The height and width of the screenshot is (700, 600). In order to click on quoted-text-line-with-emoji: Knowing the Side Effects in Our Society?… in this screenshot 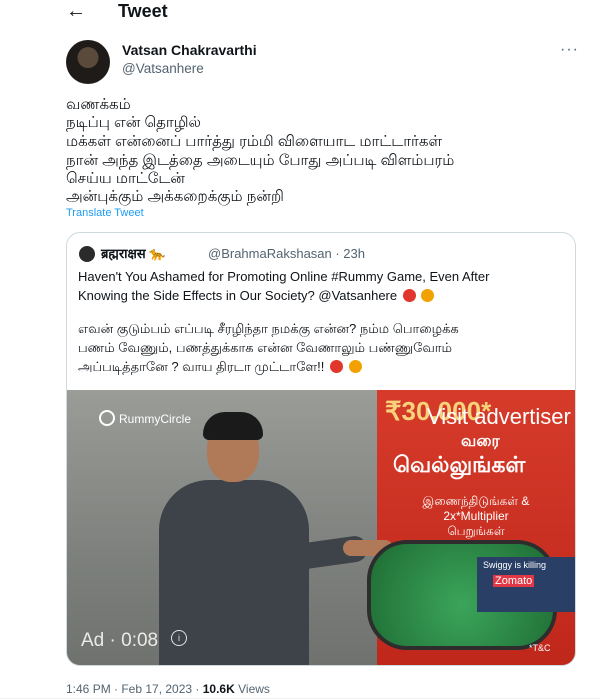, I will do `click(256, 295)`.